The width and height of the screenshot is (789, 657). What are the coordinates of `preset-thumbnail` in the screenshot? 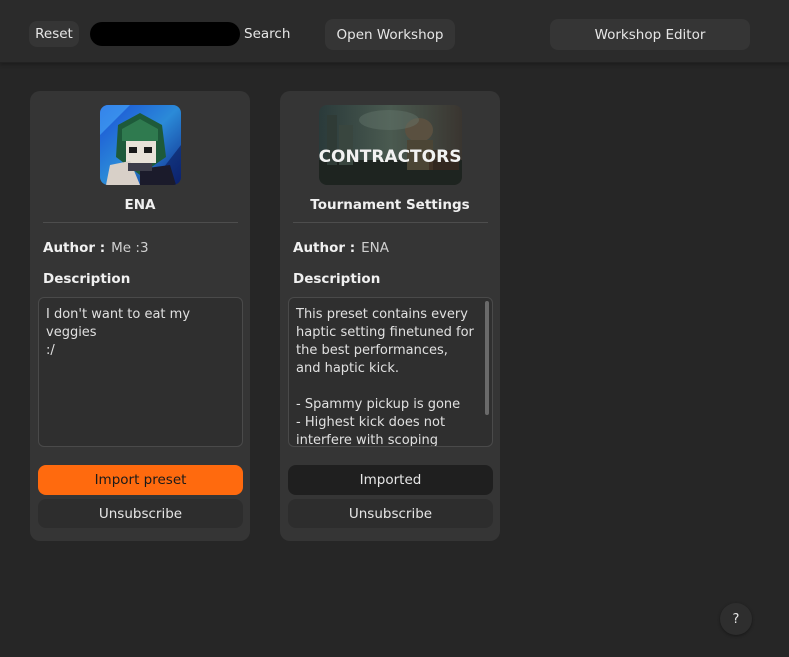 It's located at (140, 145).